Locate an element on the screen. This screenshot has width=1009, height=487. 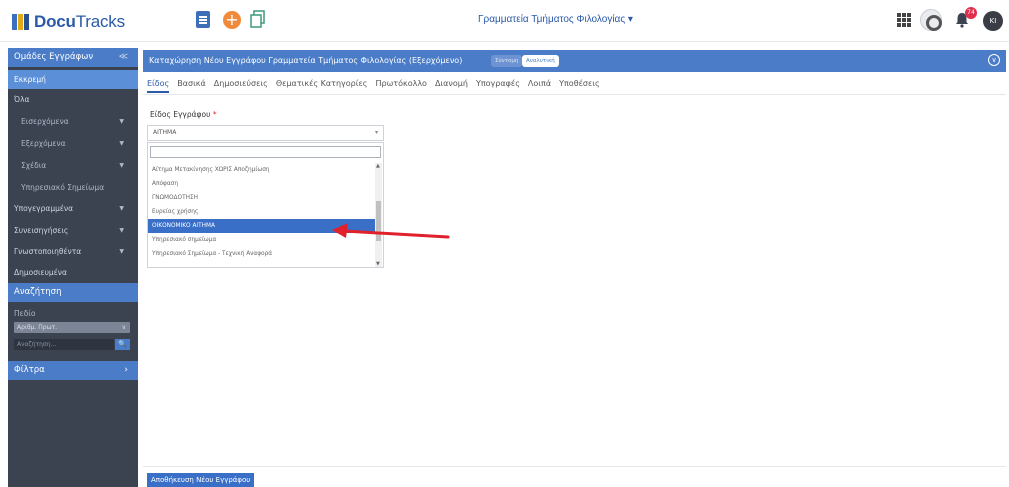
dropdown-option: ΓΝΩΜΟΔΟΤΗΣΗ is located at coordinates (262, 198).